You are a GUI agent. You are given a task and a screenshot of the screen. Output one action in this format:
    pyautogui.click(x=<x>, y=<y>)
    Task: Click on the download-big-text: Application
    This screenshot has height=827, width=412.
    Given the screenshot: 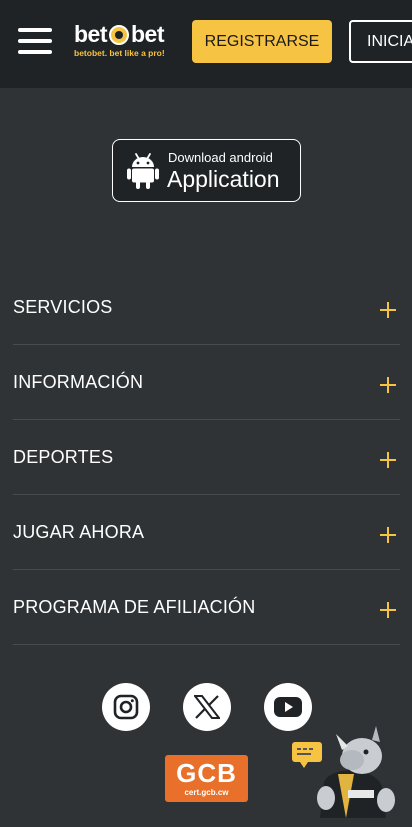 What is the action you would take?
    pyautogui.click(x=223, y=179)
    